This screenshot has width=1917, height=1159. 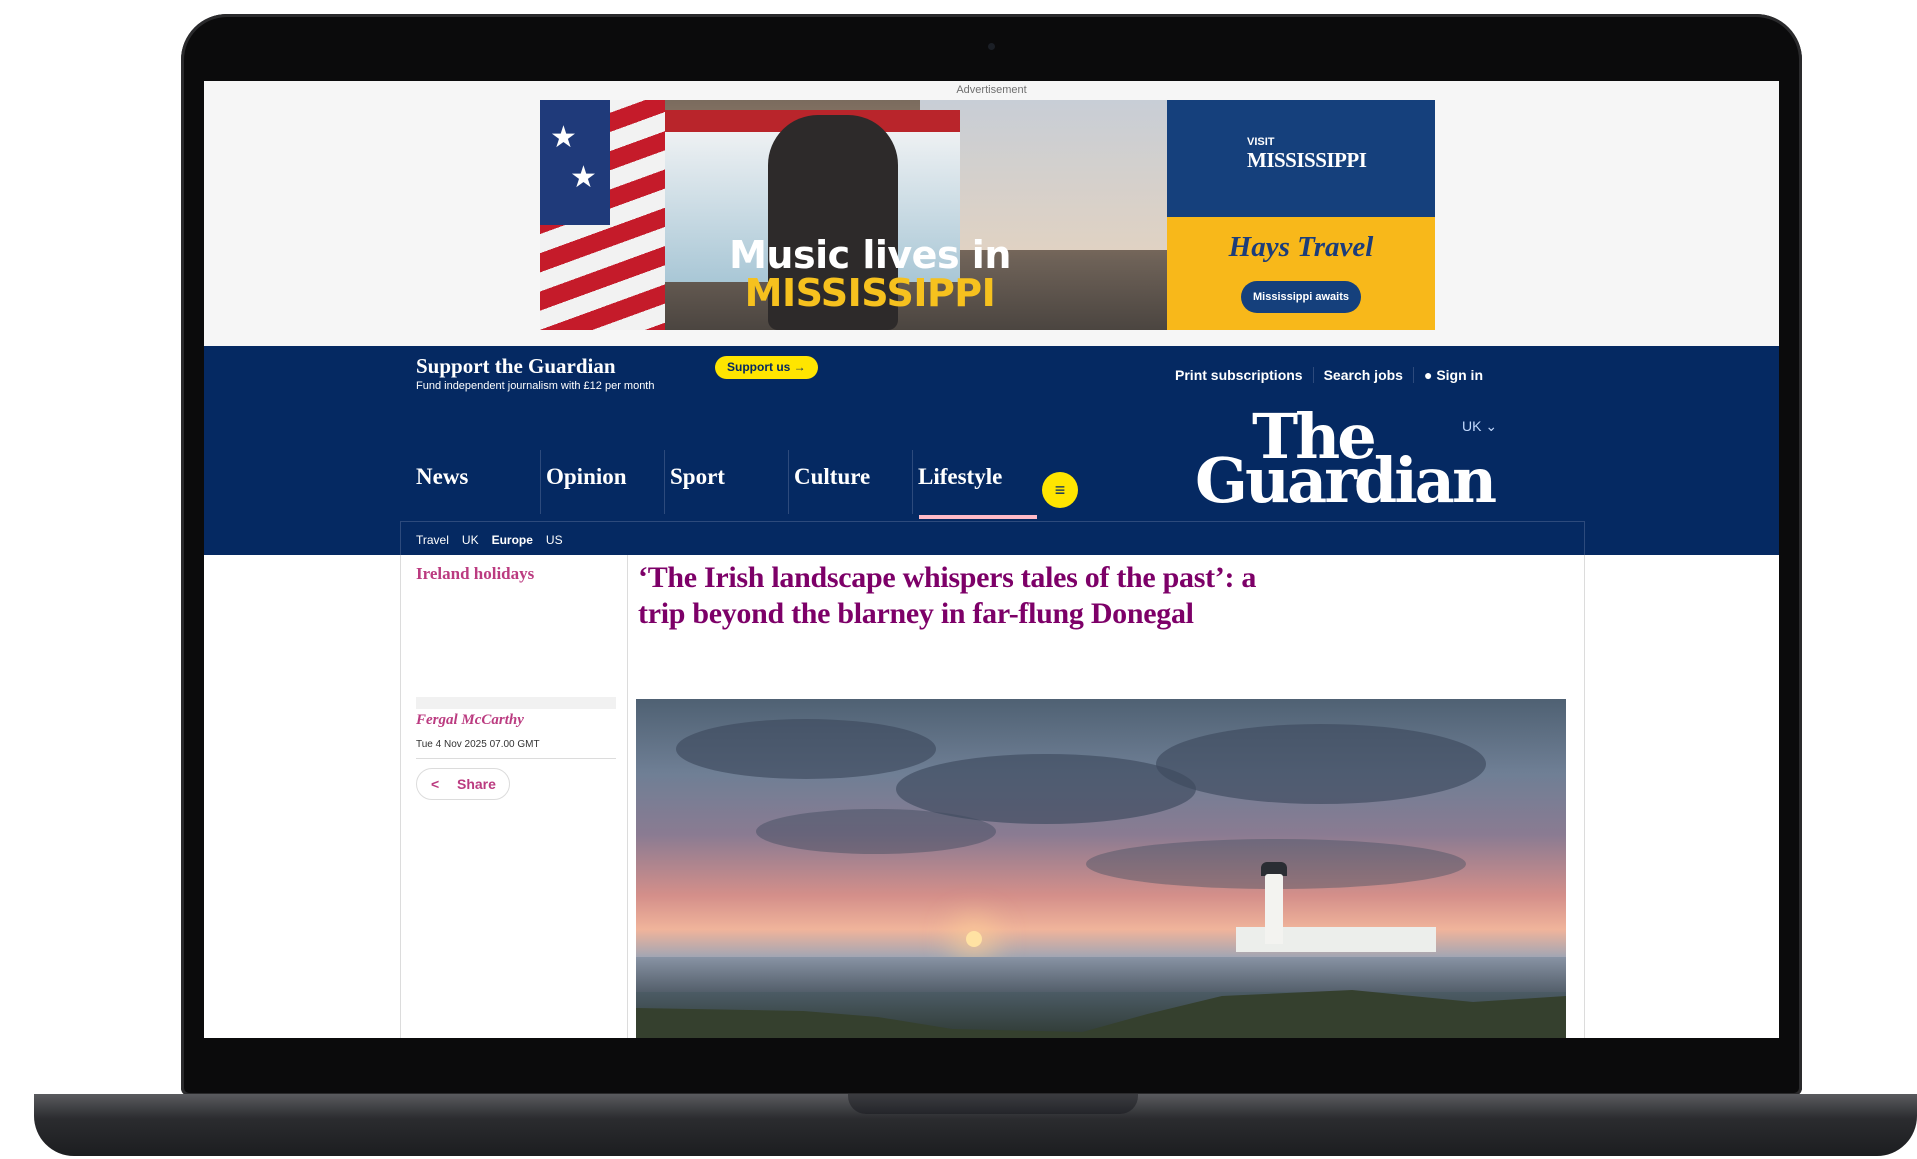 I want to click on section-label: Ireland holidays, so click(x=475, y=574).